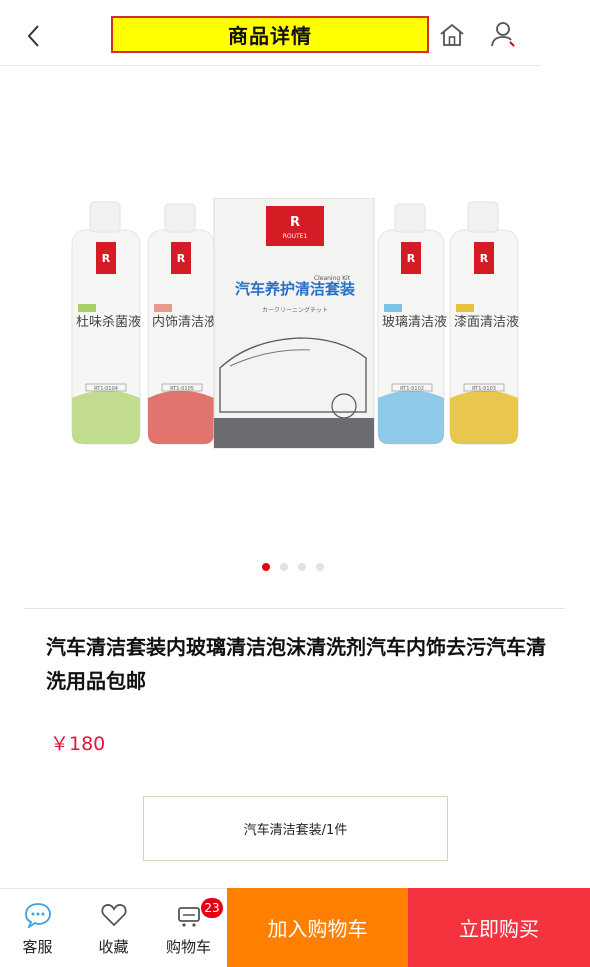 This screenshot has height=967, width=590. What do you see at coordinates (484, 389) in the screenshot?
I see `bottle-4-code: RT1-0103` at bounding box center [484, 389].